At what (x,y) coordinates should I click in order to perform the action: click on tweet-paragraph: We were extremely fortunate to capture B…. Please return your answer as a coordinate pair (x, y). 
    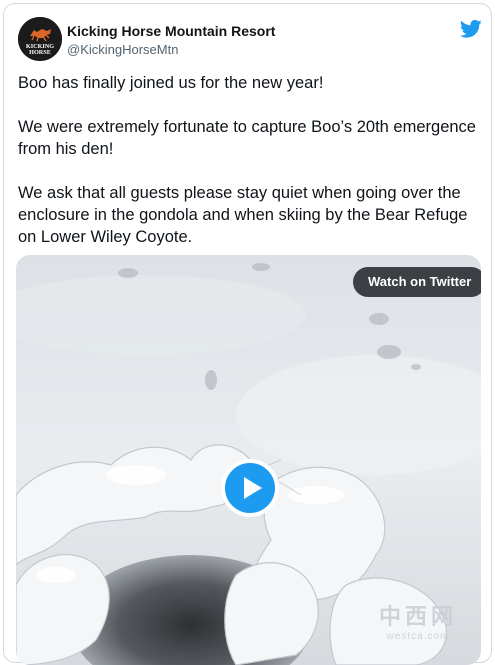
    Looking at the image, I should click on (247, 138).